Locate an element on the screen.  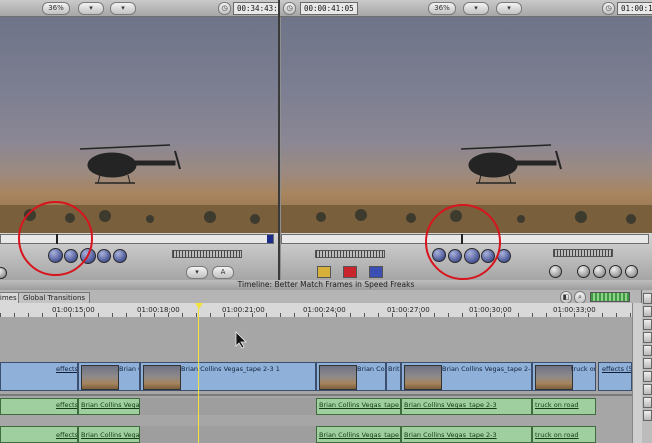
cursor-arrow-icon is located at coordinates (241, 340).